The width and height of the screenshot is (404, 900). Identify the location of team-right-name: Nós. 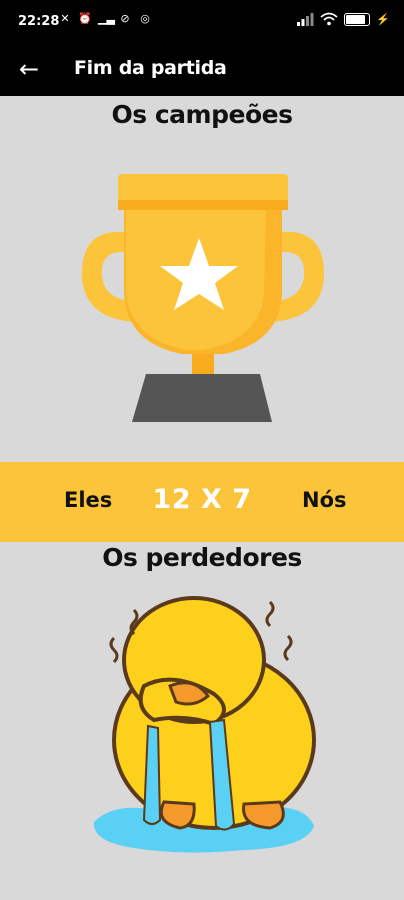
(324, 500).